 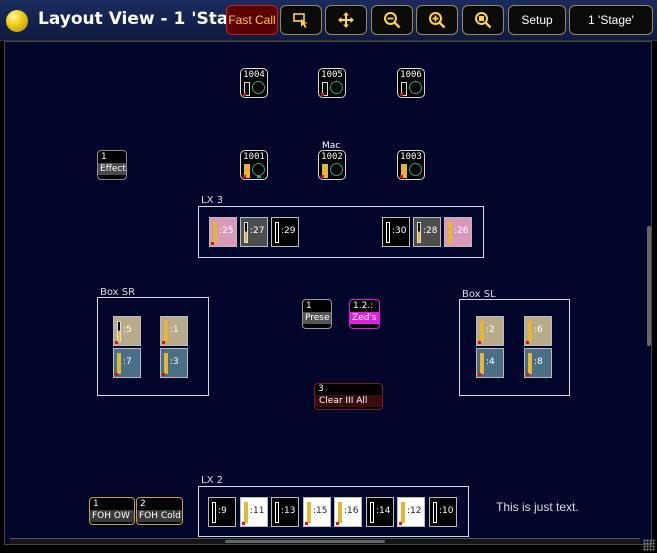 What do you see at coordinates (537, 507) in the screenshot?
I see `text-note: This is just text.` at bounding box center [537, 507].